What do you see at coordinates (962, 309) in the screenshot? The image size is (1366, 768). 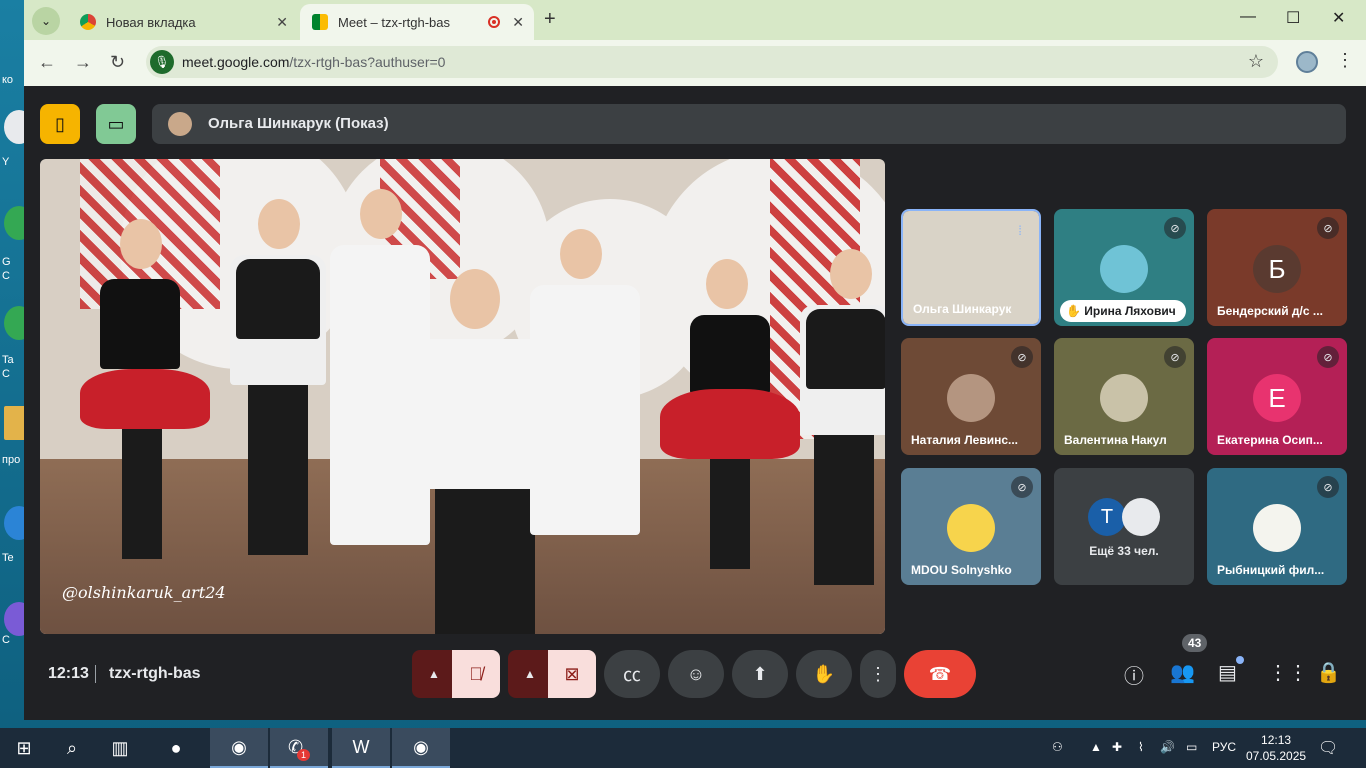 I see `participant-name: Ольга Шинкарук` at bounding box center [962, 309].